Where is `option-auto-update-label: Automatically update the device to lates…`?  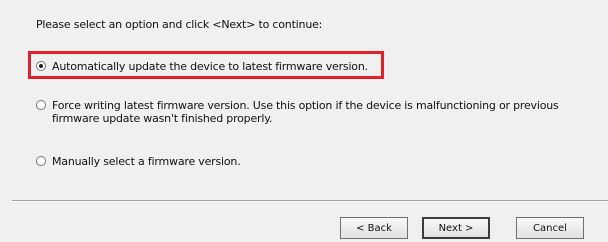
option-auto-update-label: Automatically update the device to lates… is located at coordinates (210, 66).